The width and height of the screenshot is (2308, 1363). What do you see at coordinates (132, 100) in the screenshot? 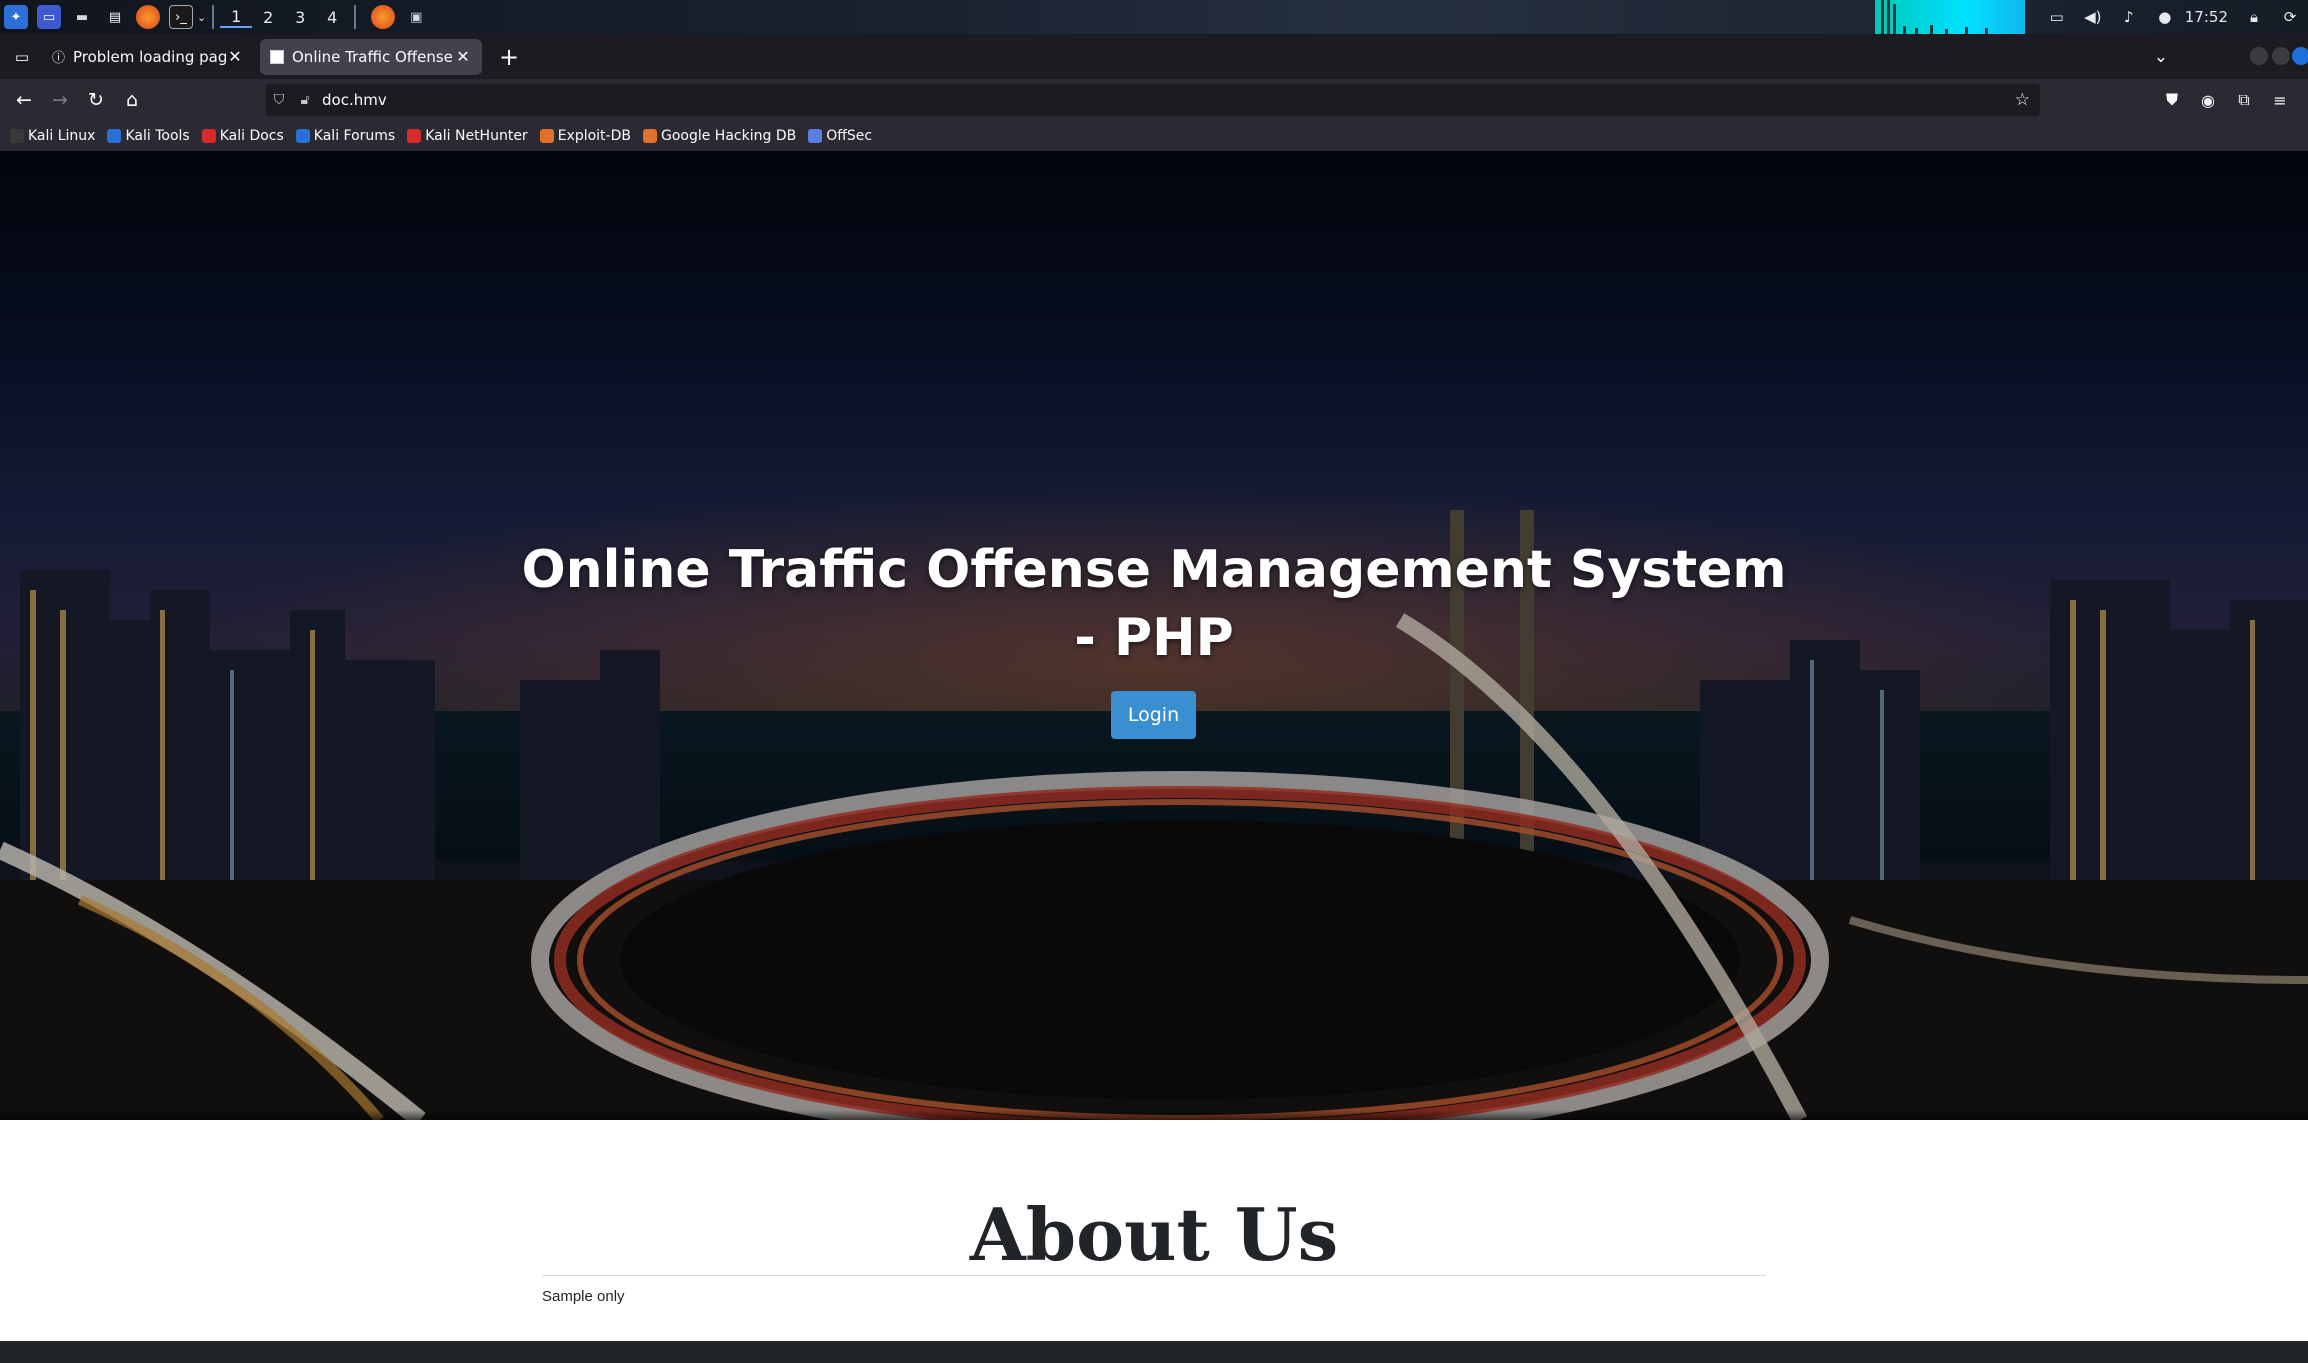
I see `home-button: ⌂` at bounding box center [132, 100].